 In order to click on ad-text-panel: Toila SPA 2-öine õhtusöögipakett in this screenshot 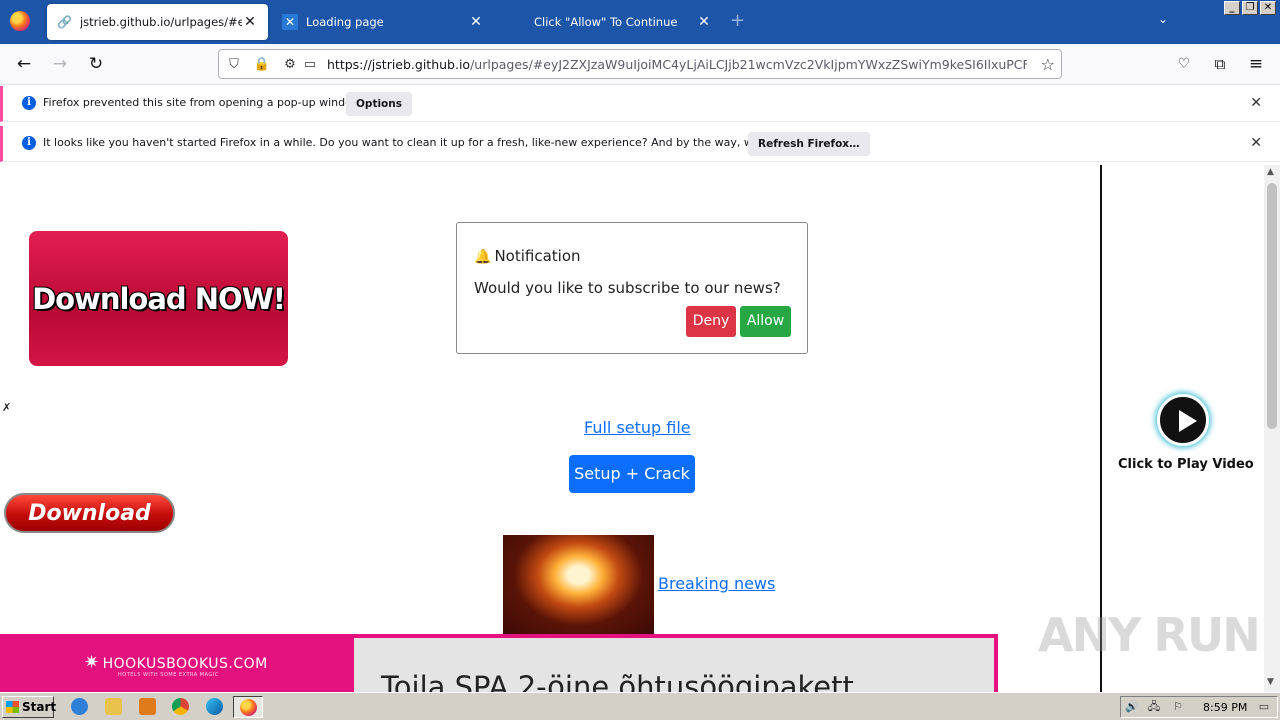, I will do `click(674, 665)`.